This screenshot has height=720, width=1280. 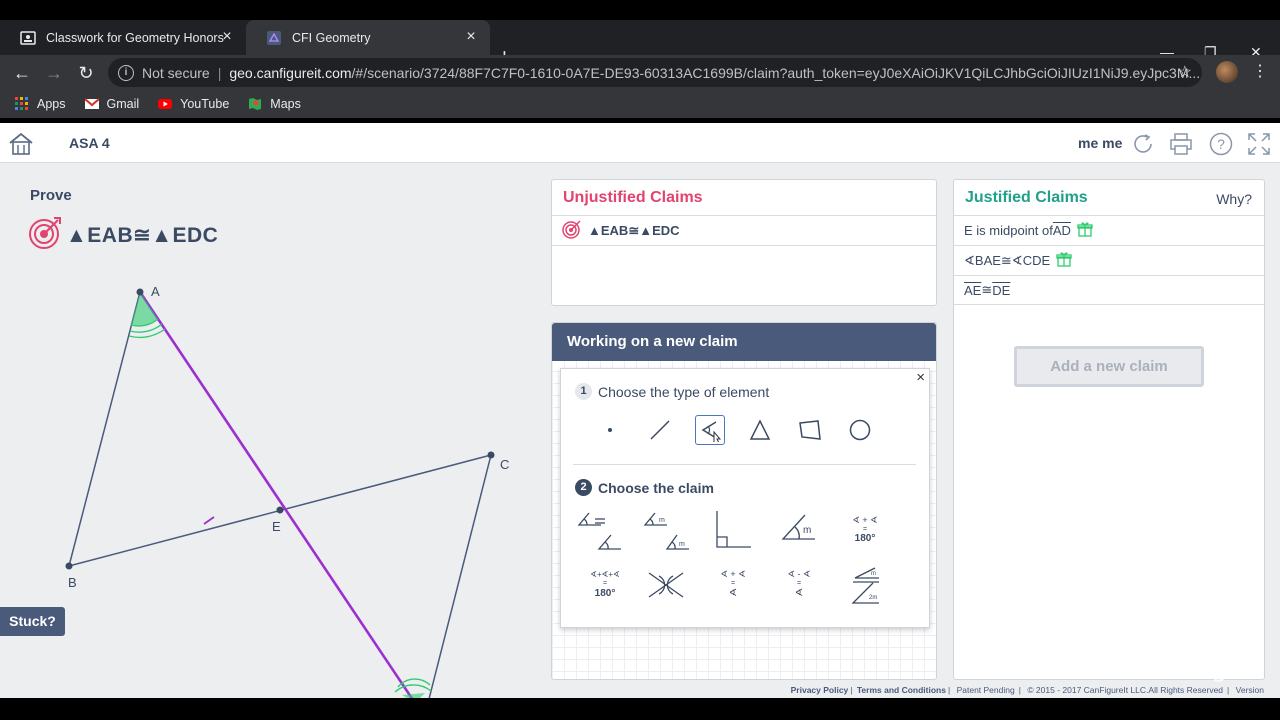 I want to click on apps-grid-icon, so click(x=22, y=104).